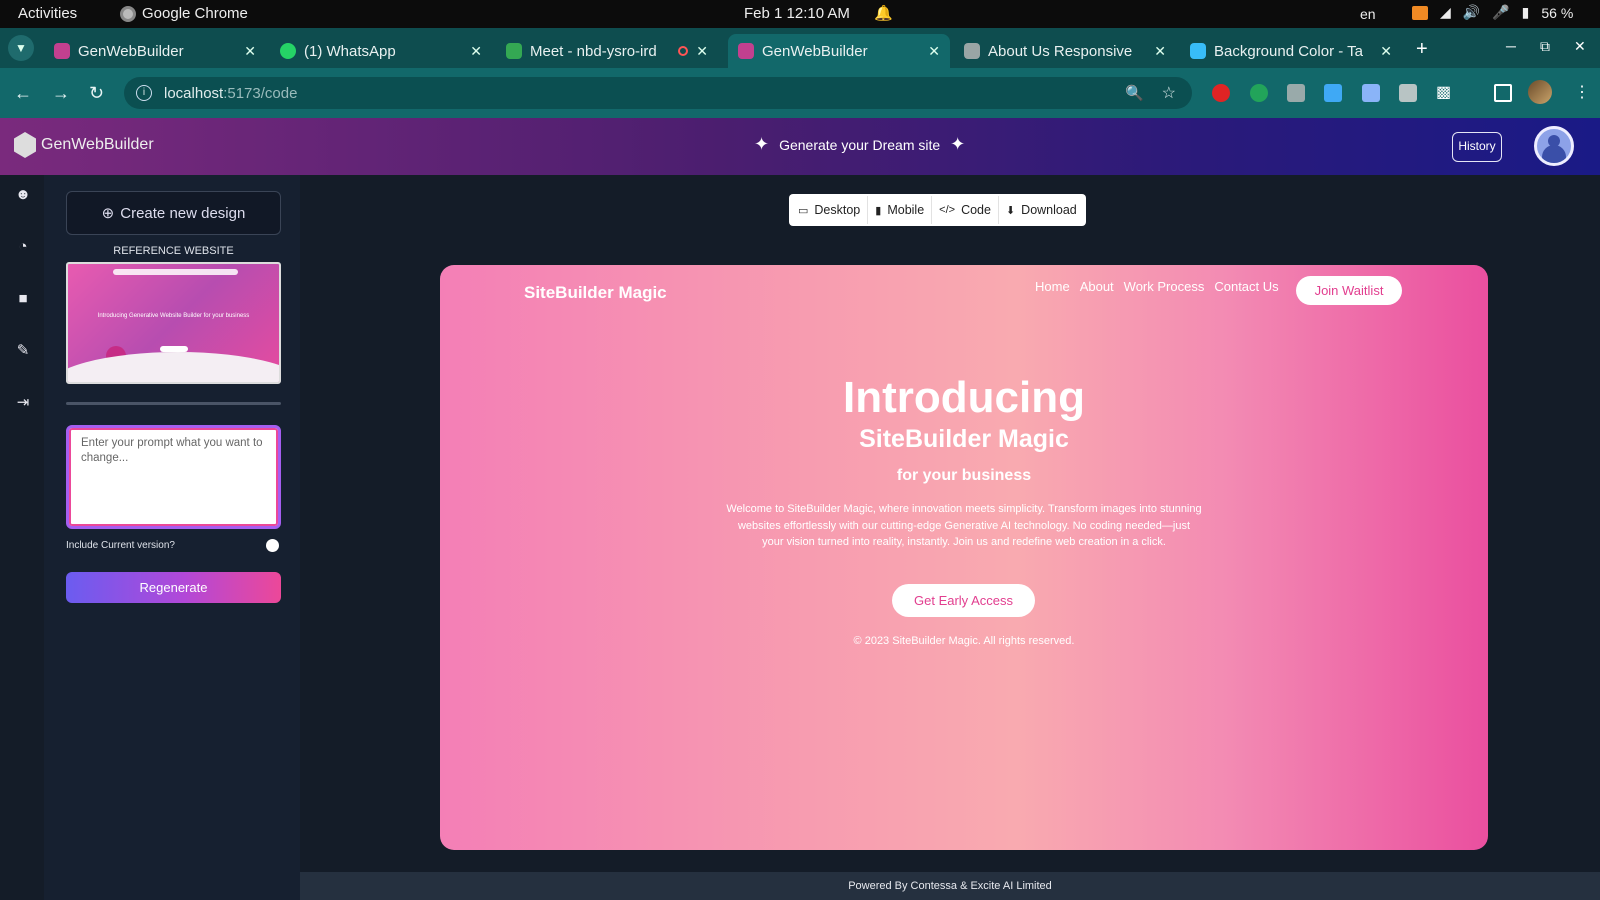 The height and width of the screenshot is (900, 1600). I want to click on url-path: :5173/code, so click(260, 93).